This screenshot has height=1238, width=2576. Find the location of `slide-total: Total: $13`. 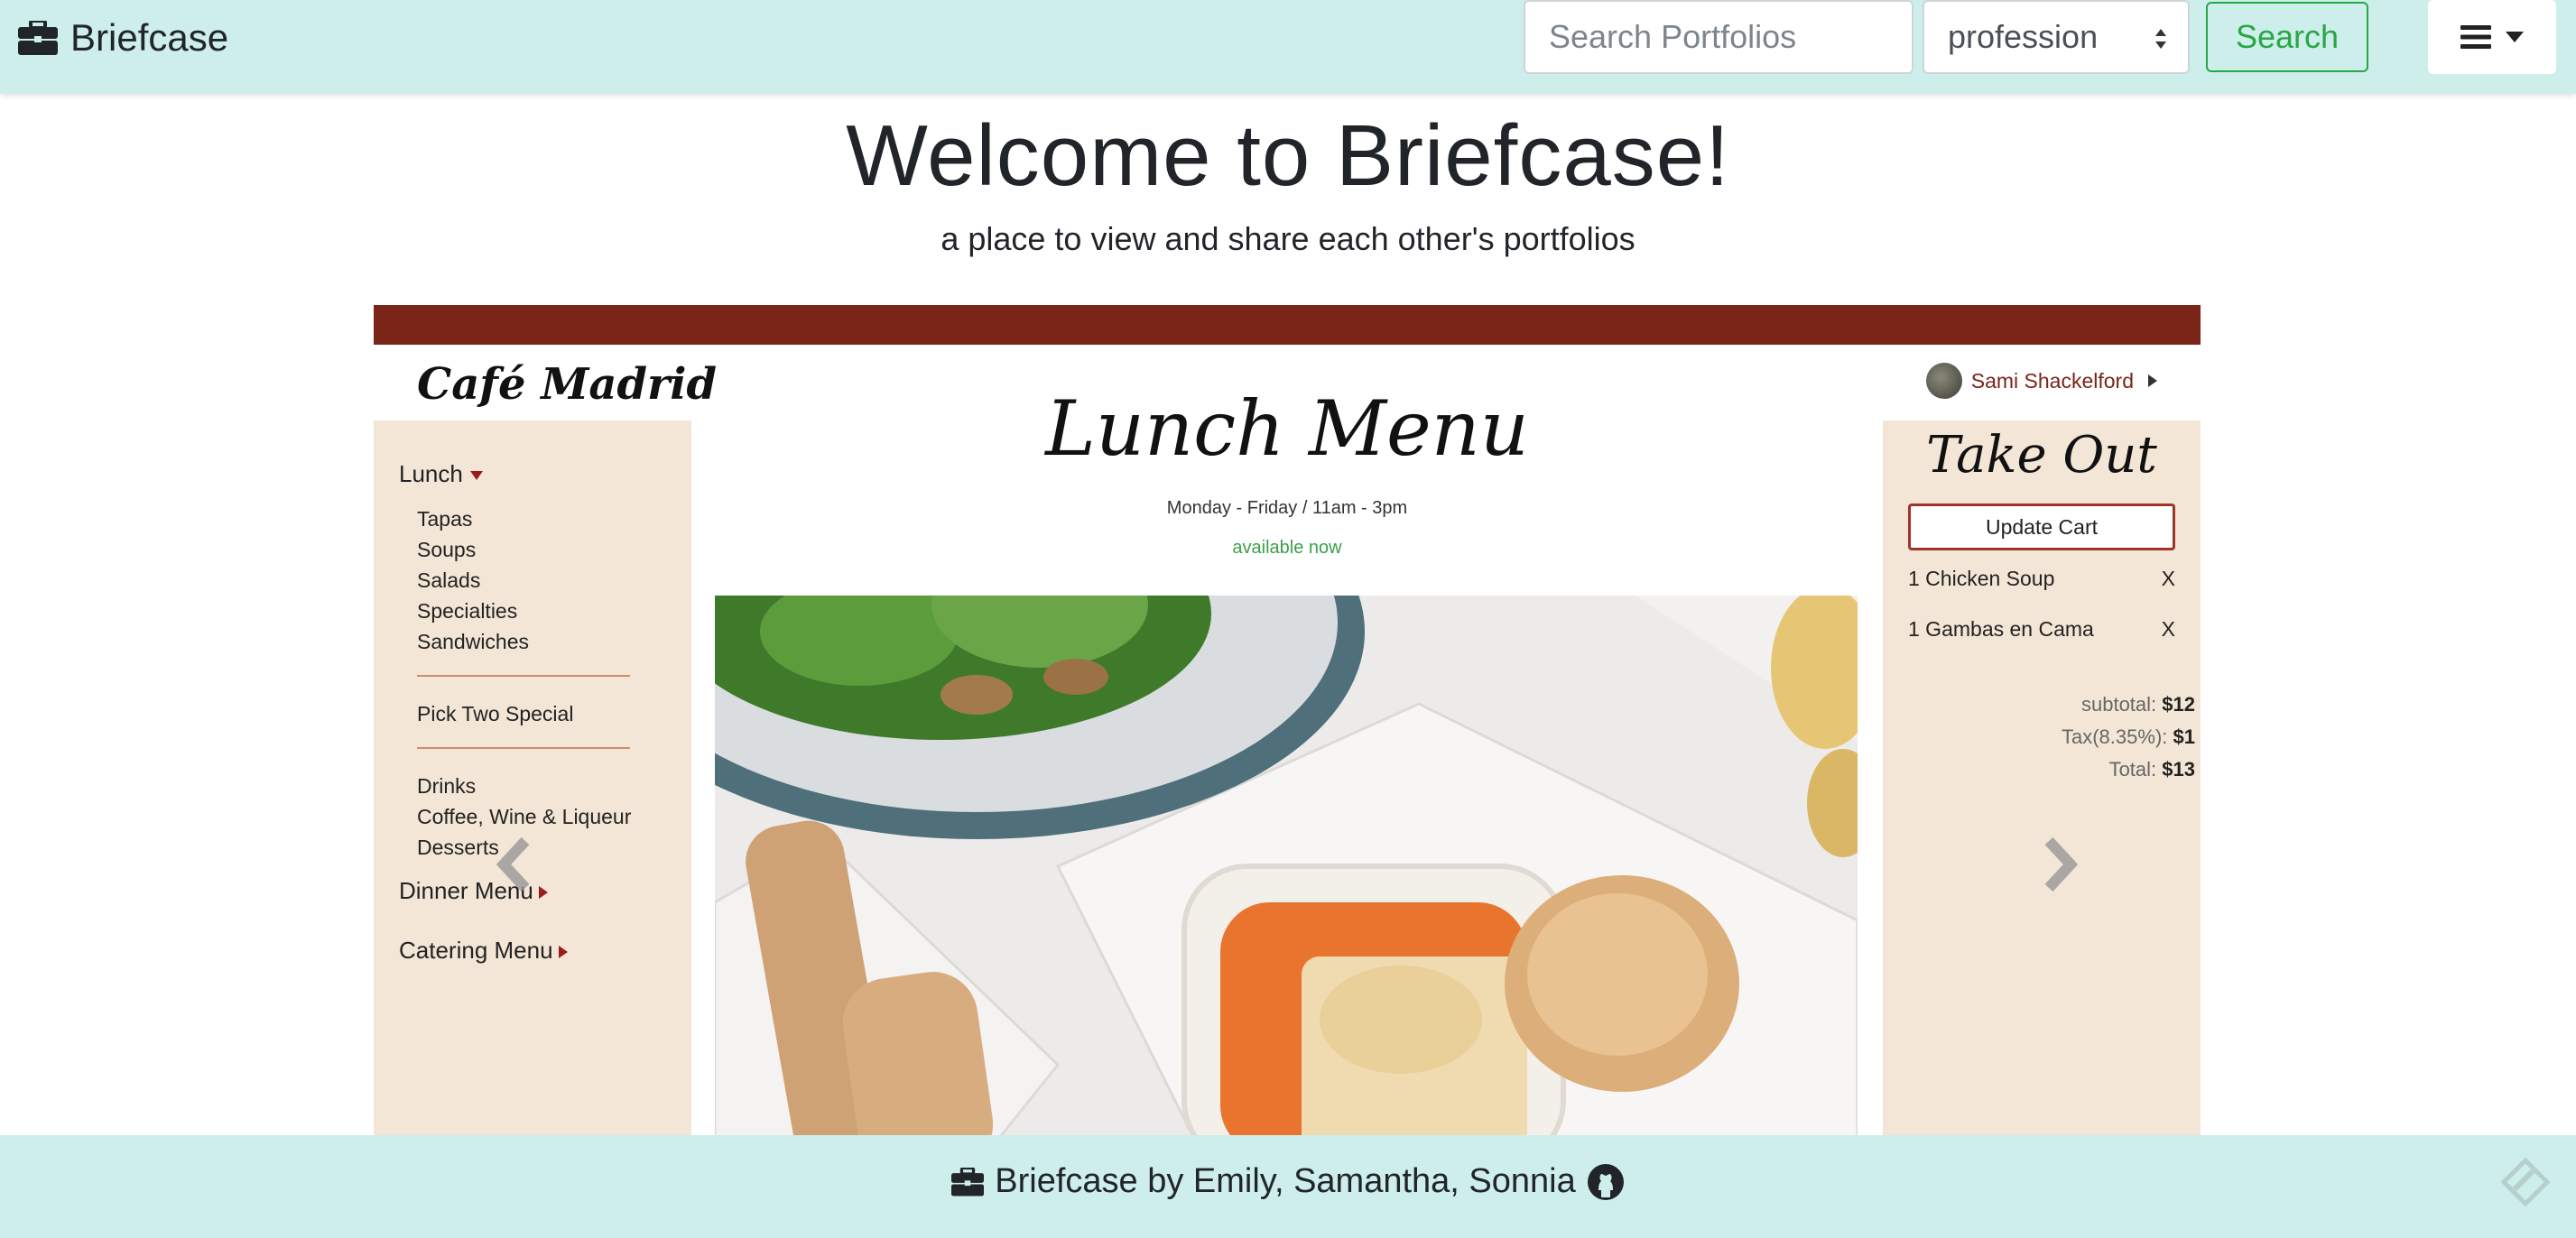

slide-total: Total: $13 is located at coordinates (2059, 769).